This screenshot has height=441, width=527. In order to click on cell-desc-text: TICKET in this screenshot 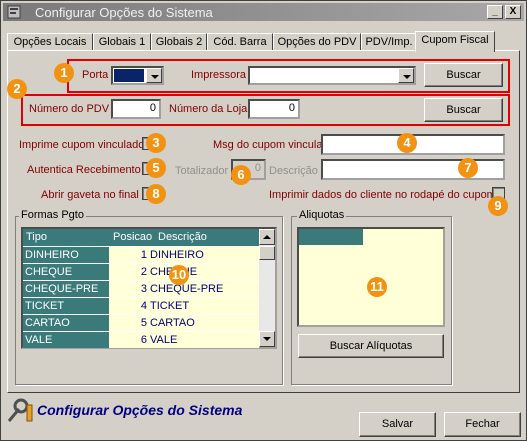, I will do `click(170, 306)`.